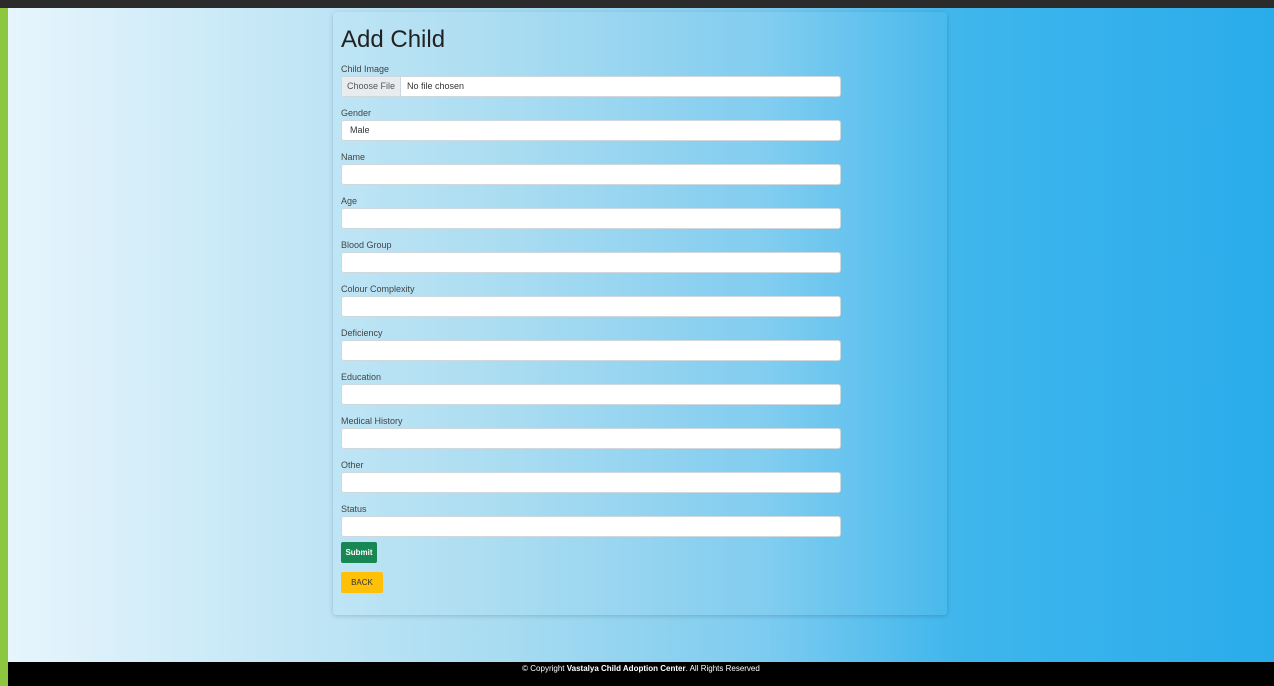 The height and width of the screenshot is (686, 1274). I want to click on footer-suffix: . All Rights Reserved, so click(722, 668).